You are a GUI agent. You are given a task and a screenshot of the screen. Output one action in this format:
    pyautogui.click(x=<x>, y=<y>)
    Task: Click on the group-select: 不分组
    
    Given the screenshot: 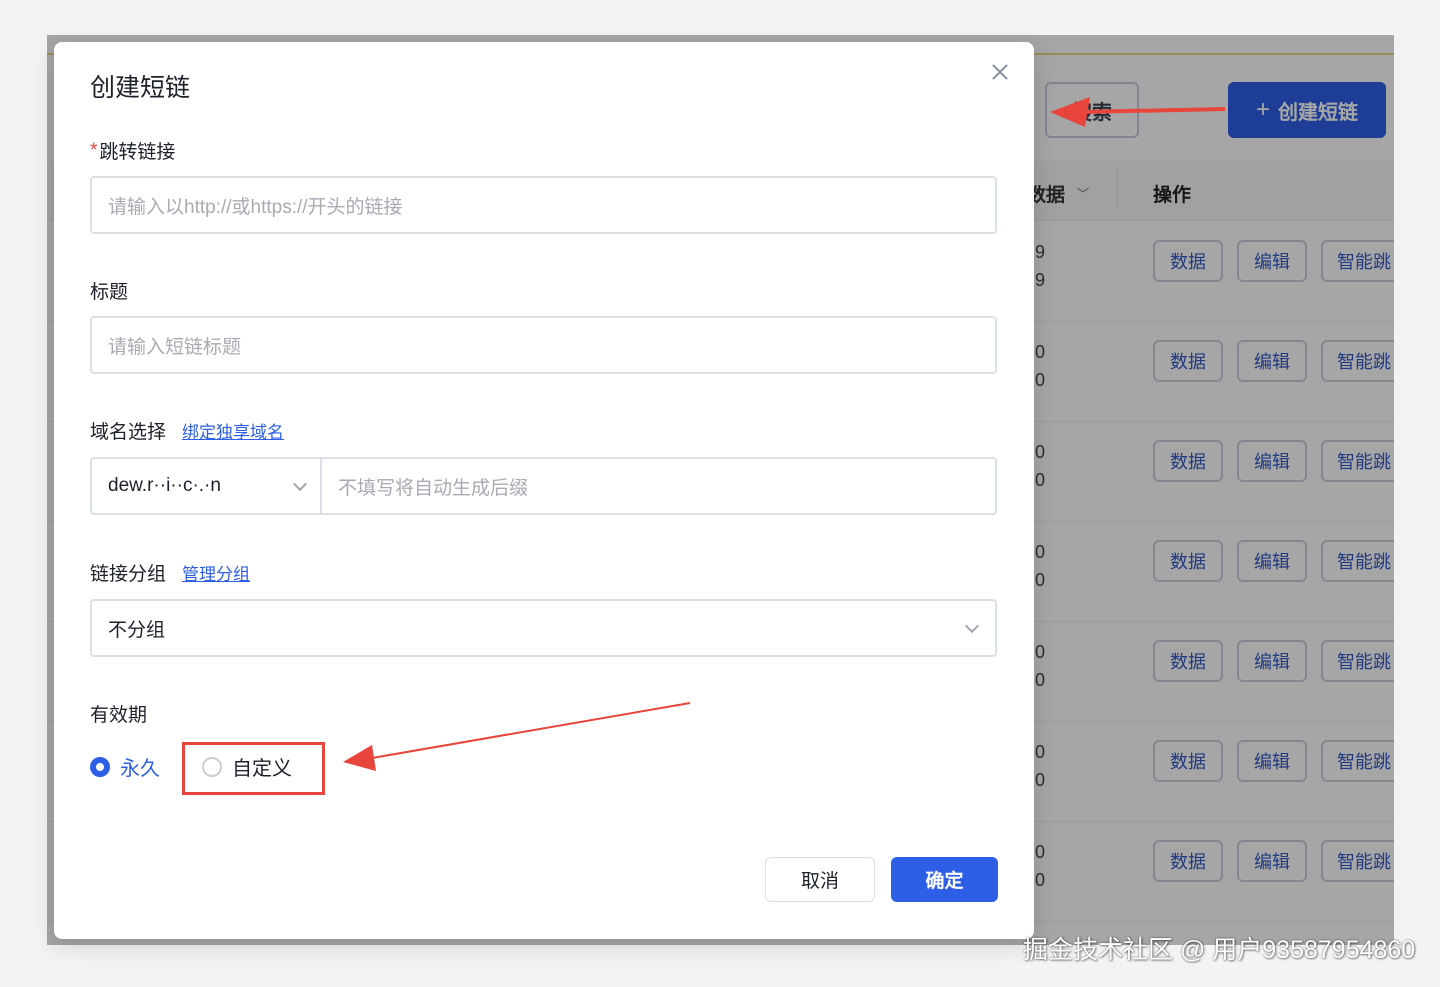 What is the action you would take?
    pyautogui.click(x=543, y=628)
    